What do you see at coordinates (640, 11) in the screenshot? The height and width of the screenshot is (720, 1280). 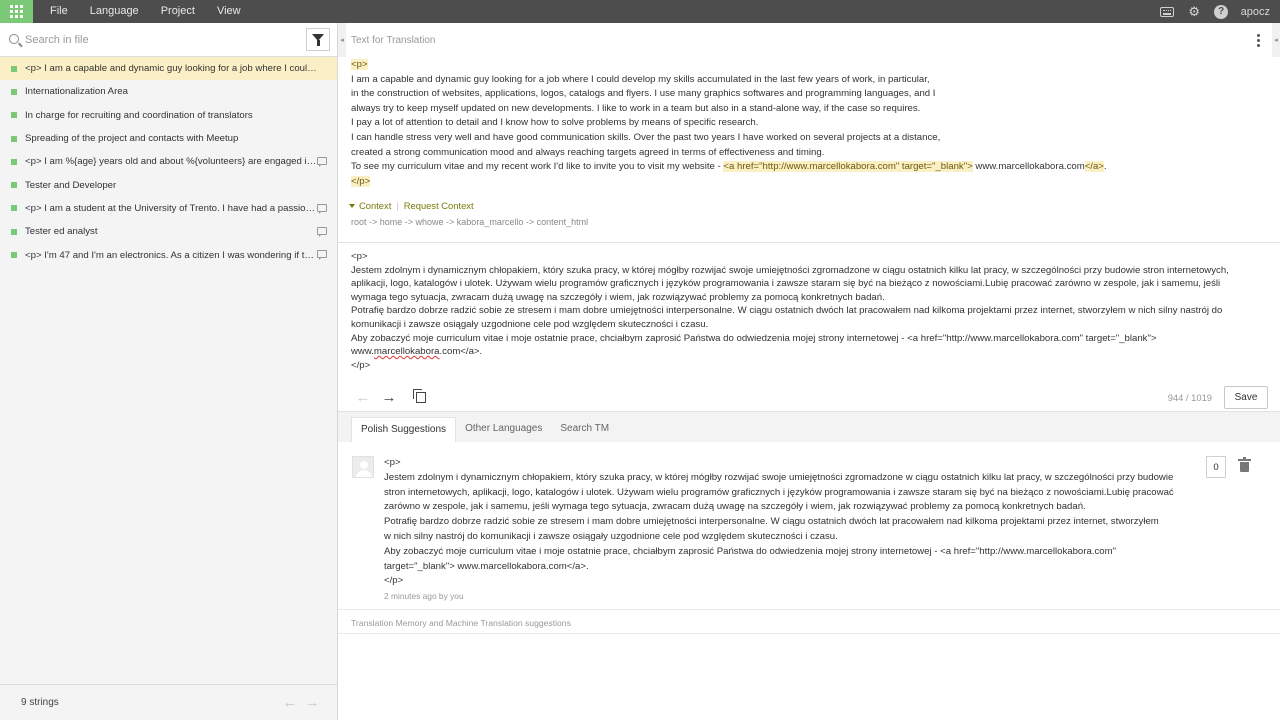 I see `top-bar: File Language Project View ⚙ ? apocz` at bounding box center [640, 11].